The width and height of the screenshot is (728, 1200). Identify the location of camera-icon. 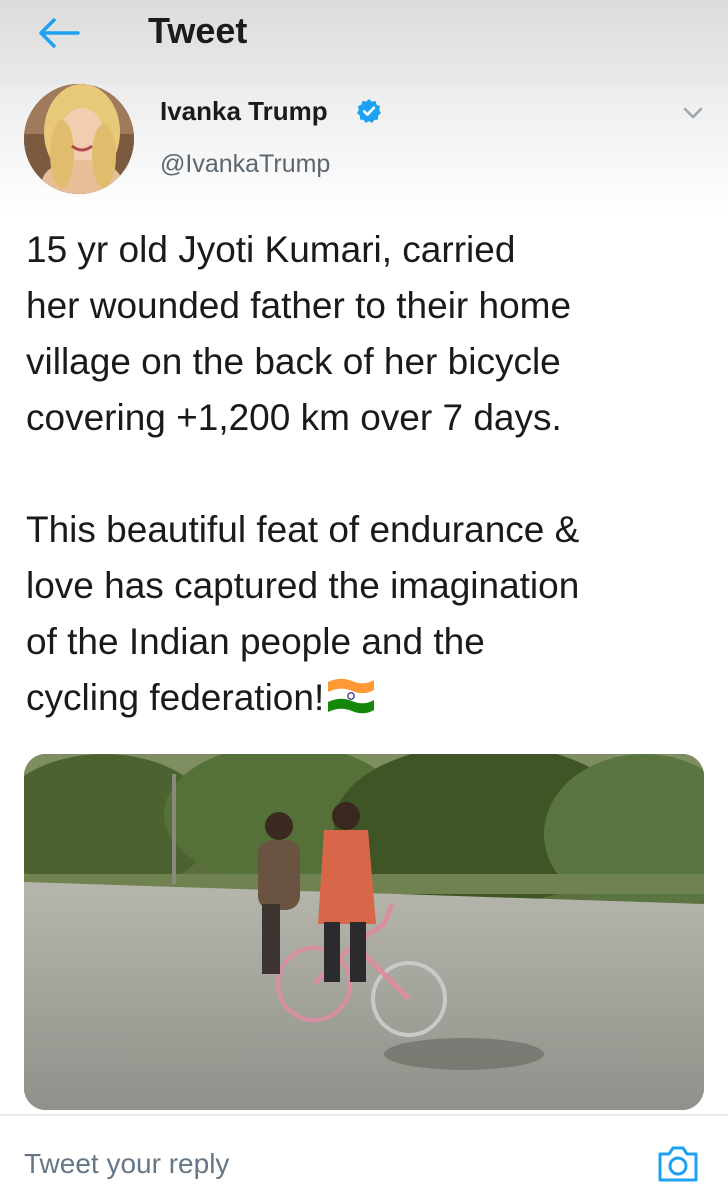
(678, 1164).